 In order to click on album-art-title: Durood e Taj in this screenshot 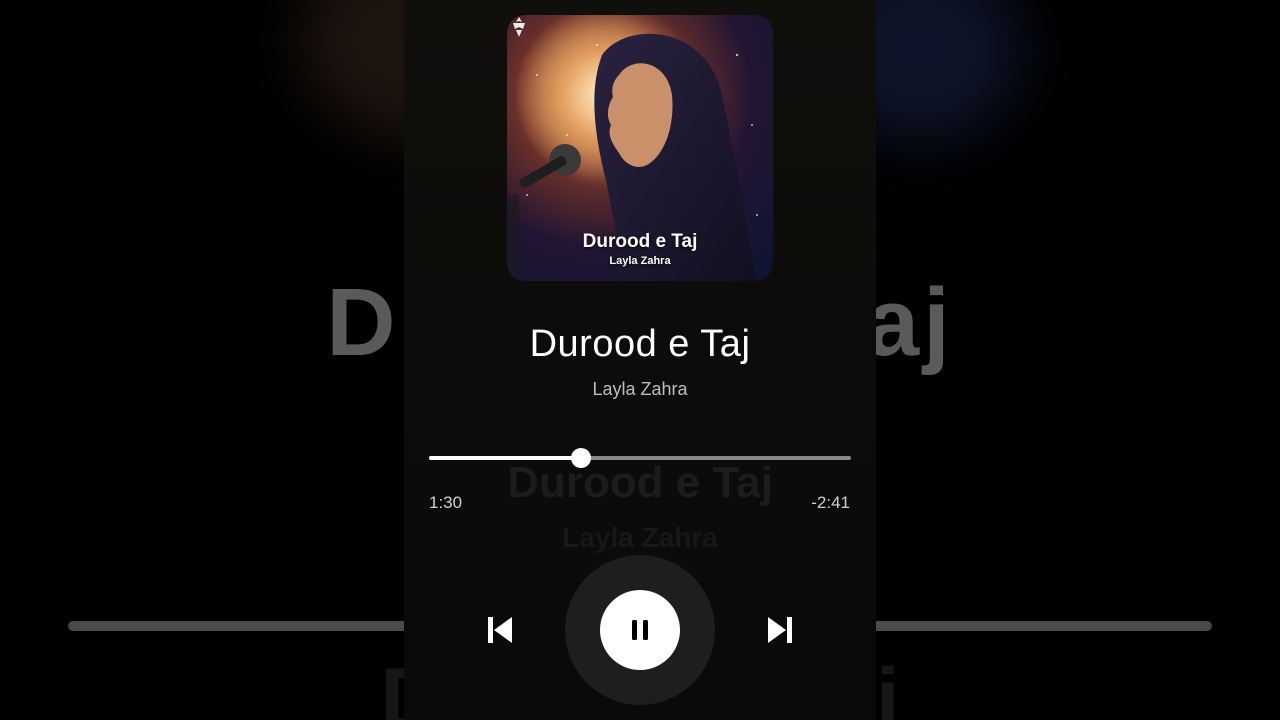, I will do `click(640, 241)`.